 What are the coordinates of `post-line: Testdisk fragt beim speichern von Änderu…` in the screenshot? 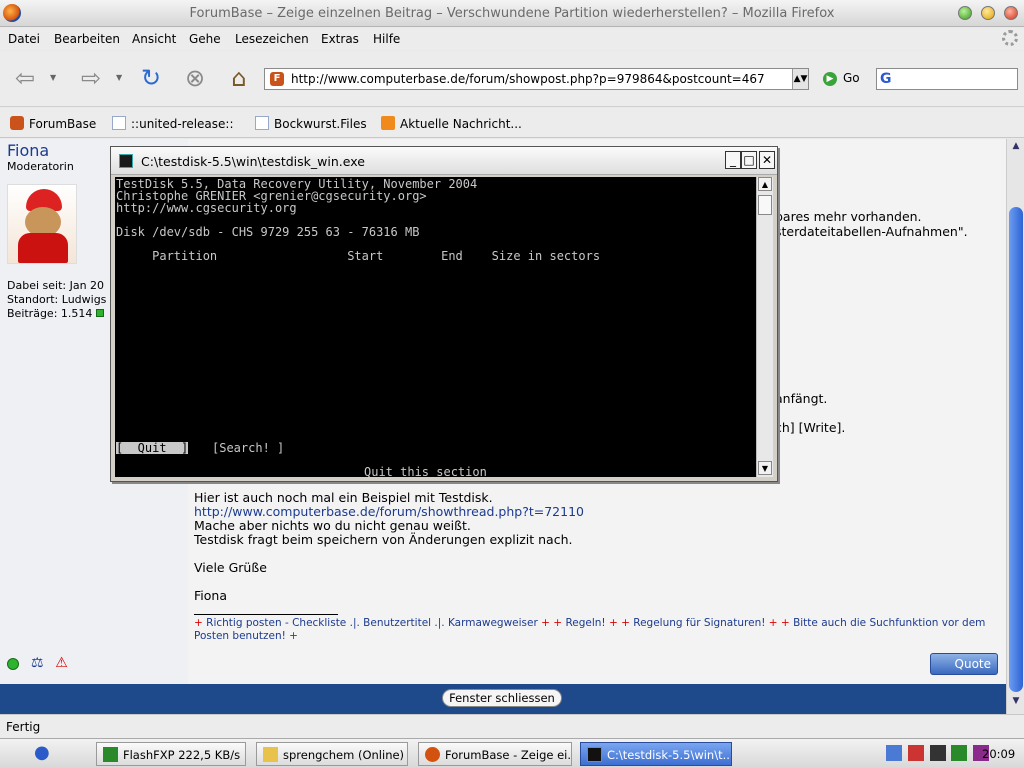 It's located at (383, 539).